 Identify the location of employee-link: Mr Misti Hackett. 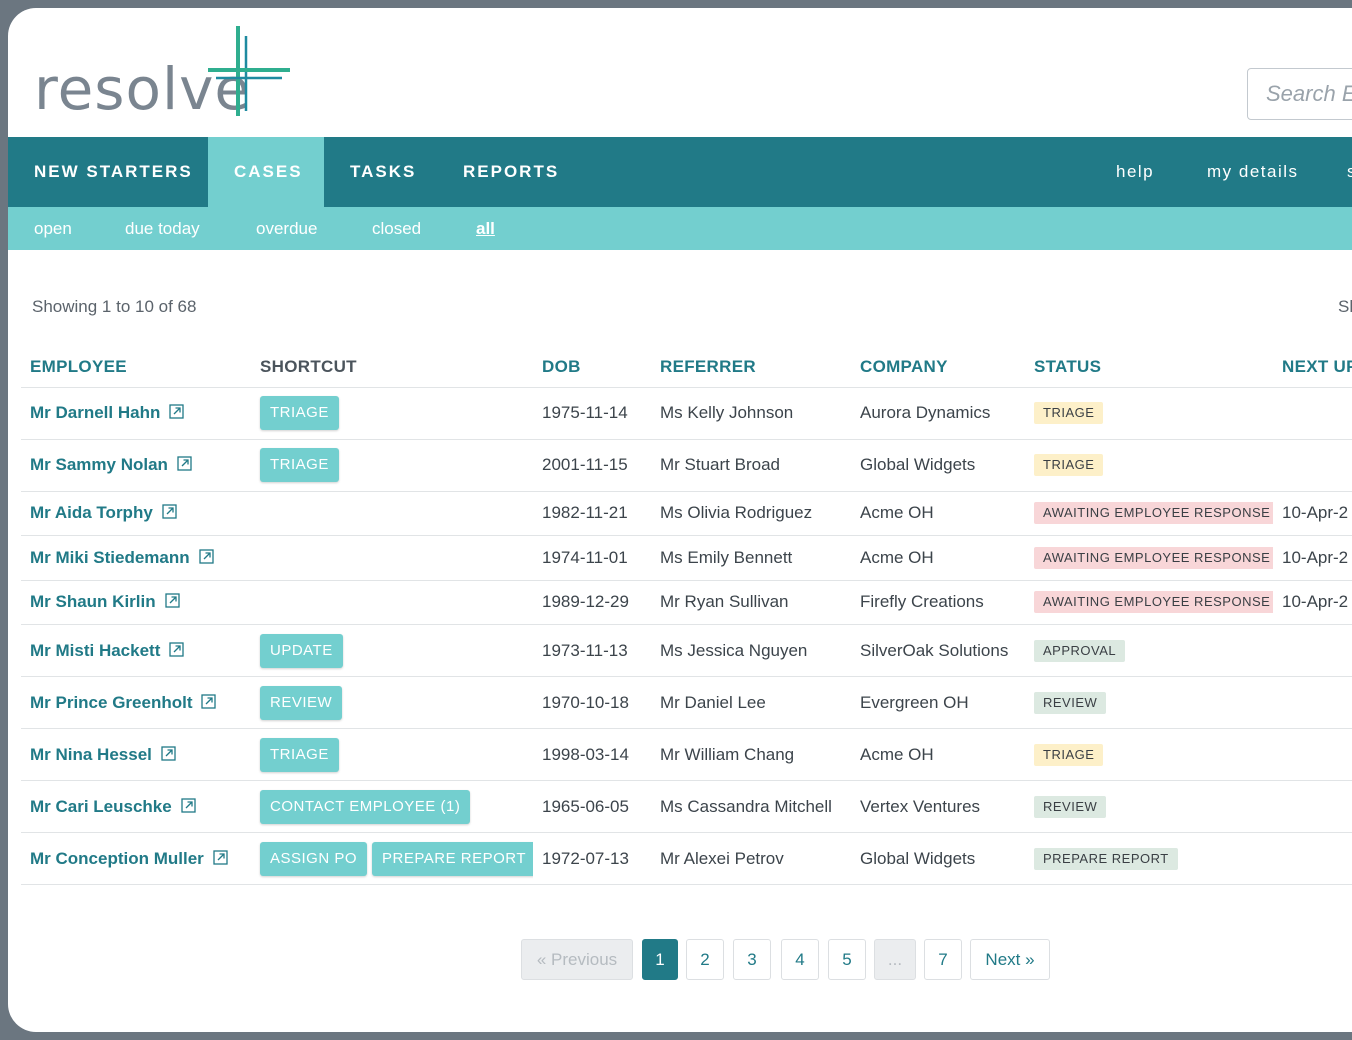
(95, 650).